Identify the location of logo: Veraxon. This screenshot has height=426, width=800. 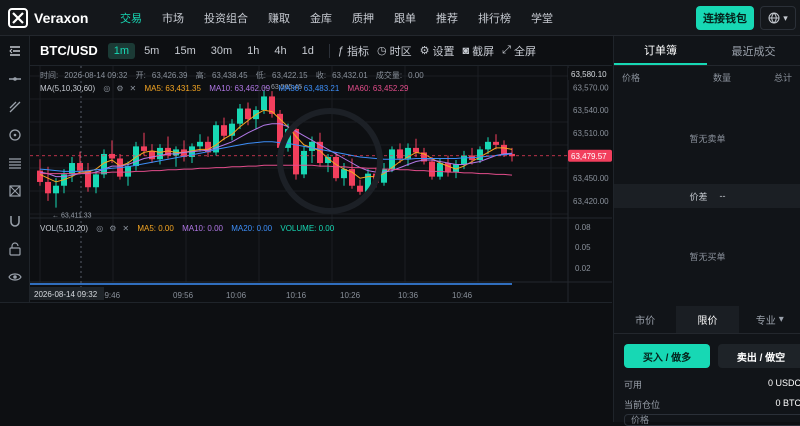
(48, 18).